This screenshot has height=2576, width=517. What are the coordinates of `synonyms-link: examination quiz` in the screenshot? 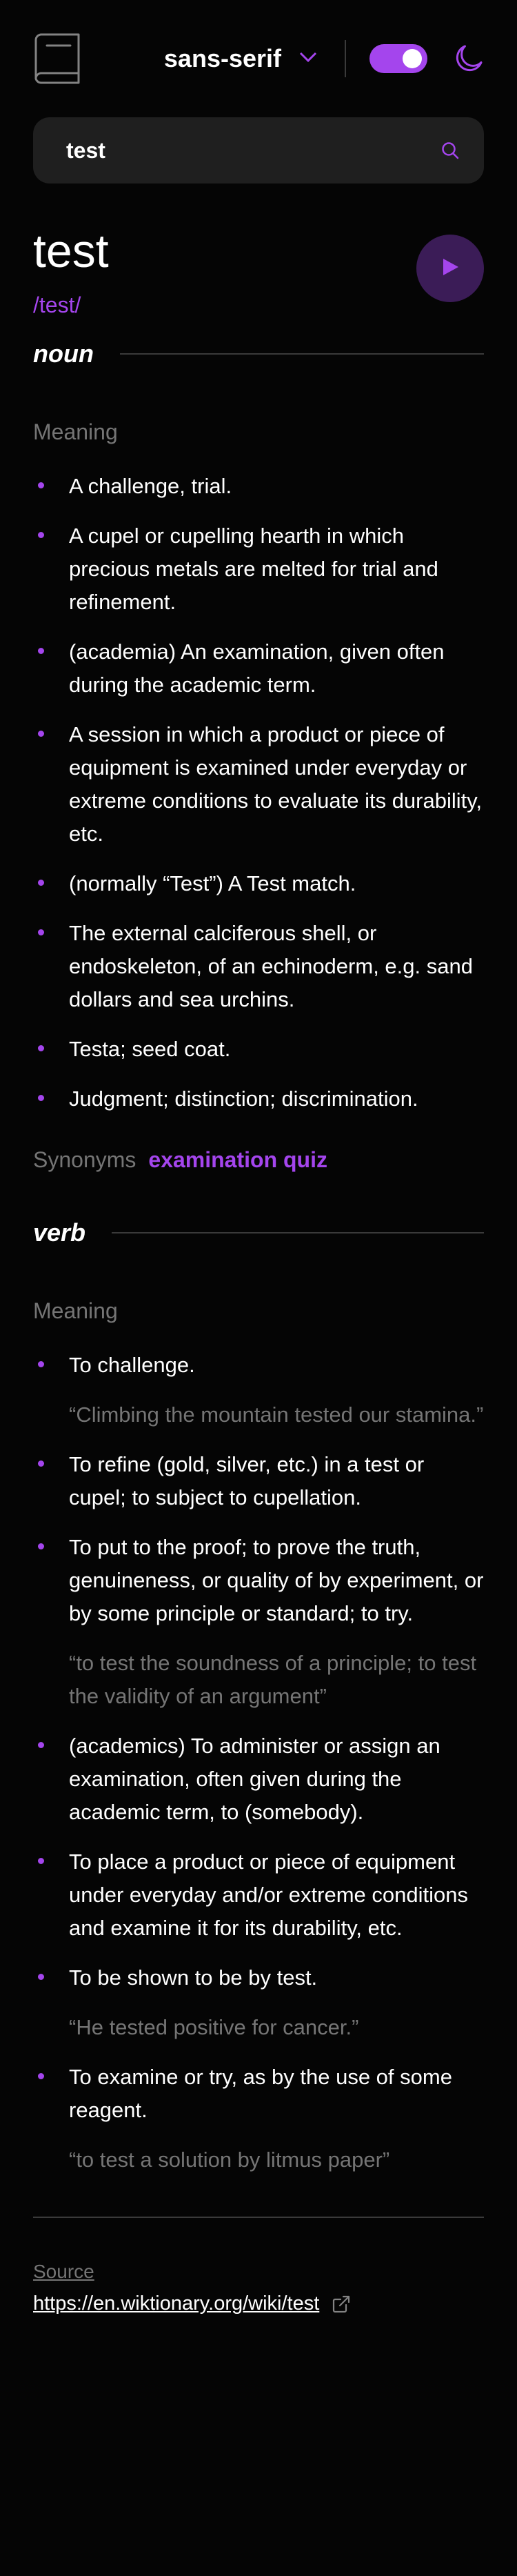 It's located at (237, 1160).